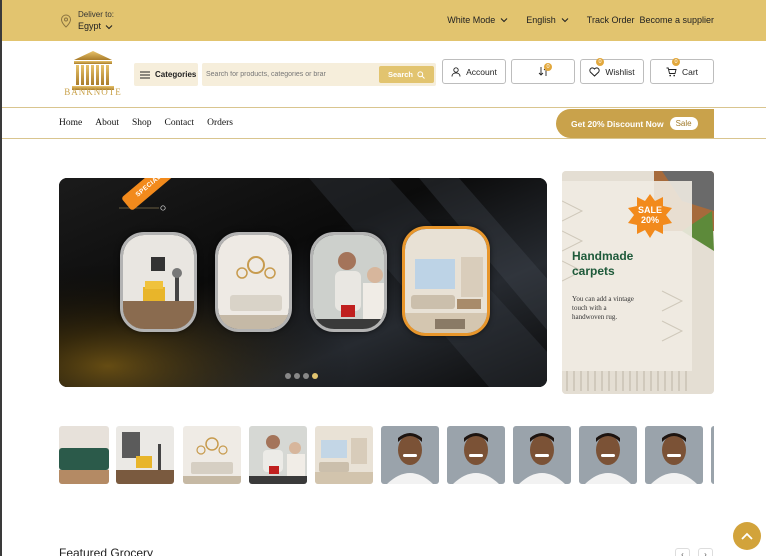 This screenshot has width=766, height=556. I want to click on thumbnail-armchair, so click(145, 455).